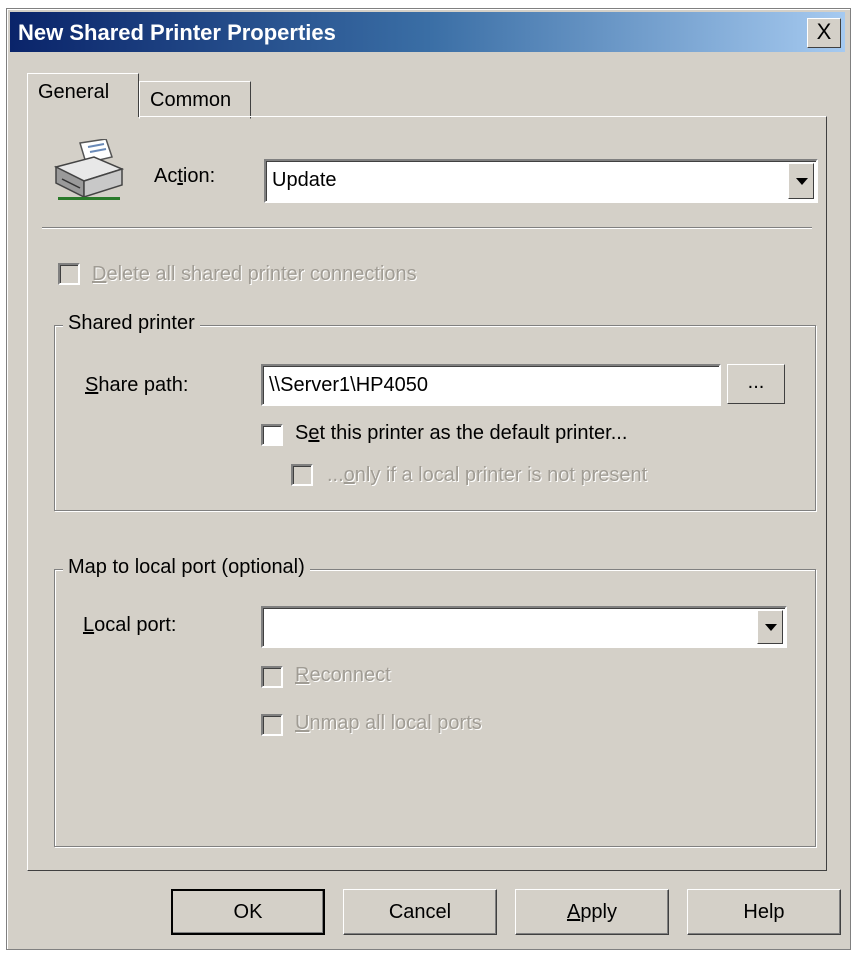  I want to click on help-button: Help, so click(764, 912).